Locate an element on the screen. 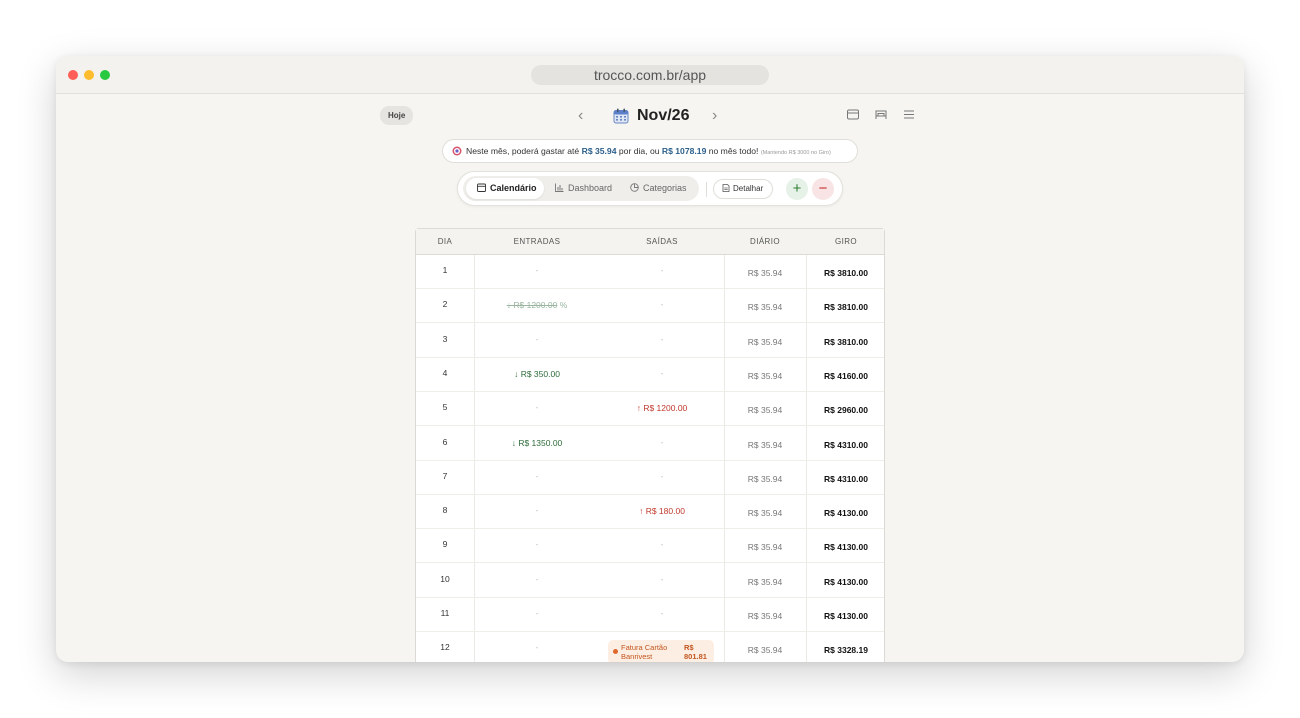 The height and width of the screenshot is (718, 1300). cell-dia: 7 is located at coordinates (445, 478).